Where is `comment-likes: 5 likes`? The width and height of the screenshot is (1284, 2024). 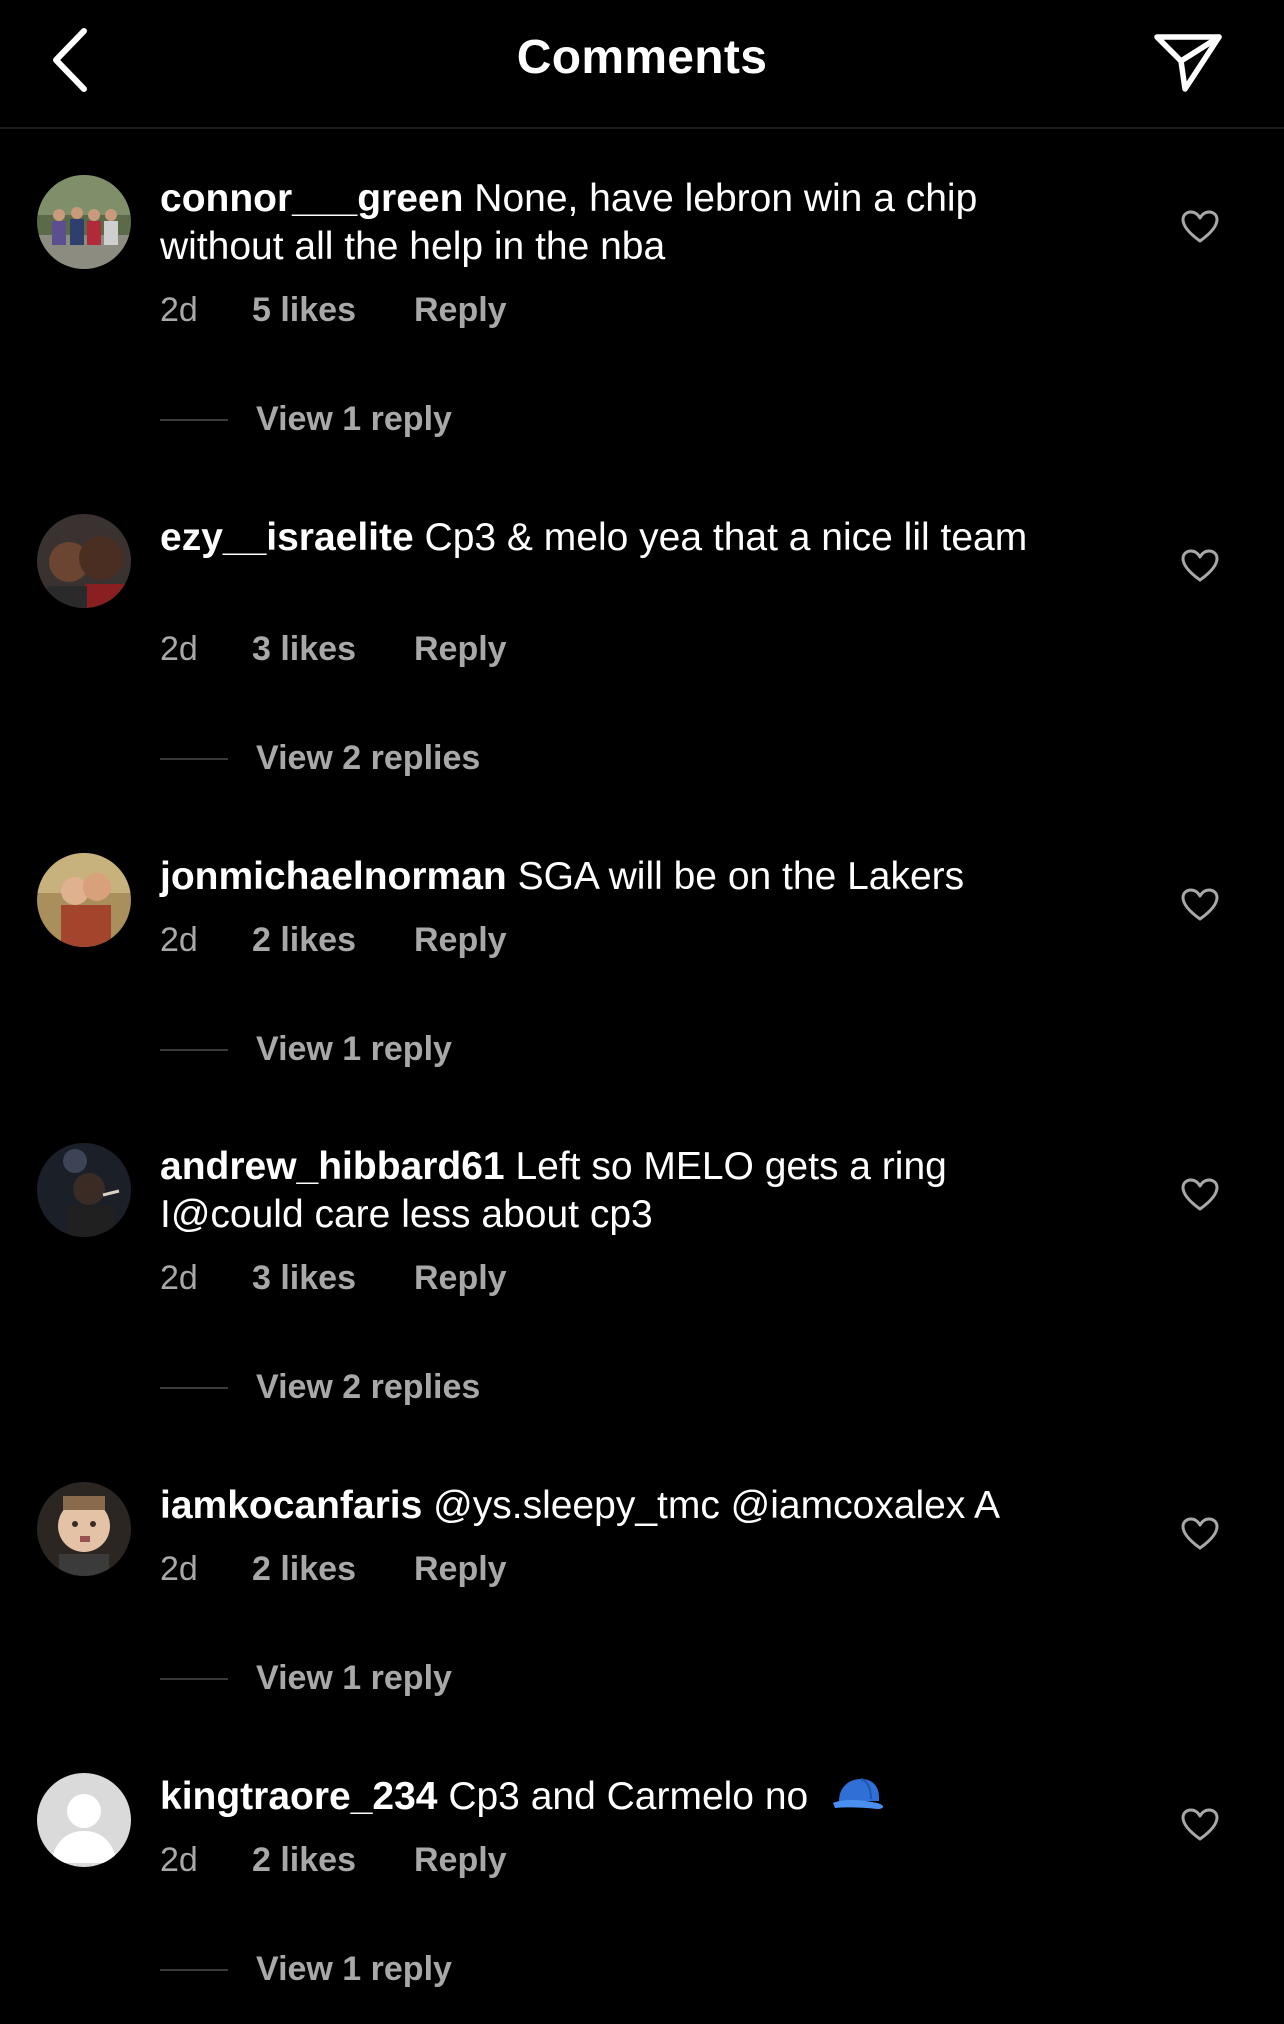 comment-likes: 5 likes is located at coordinates (333, 310).